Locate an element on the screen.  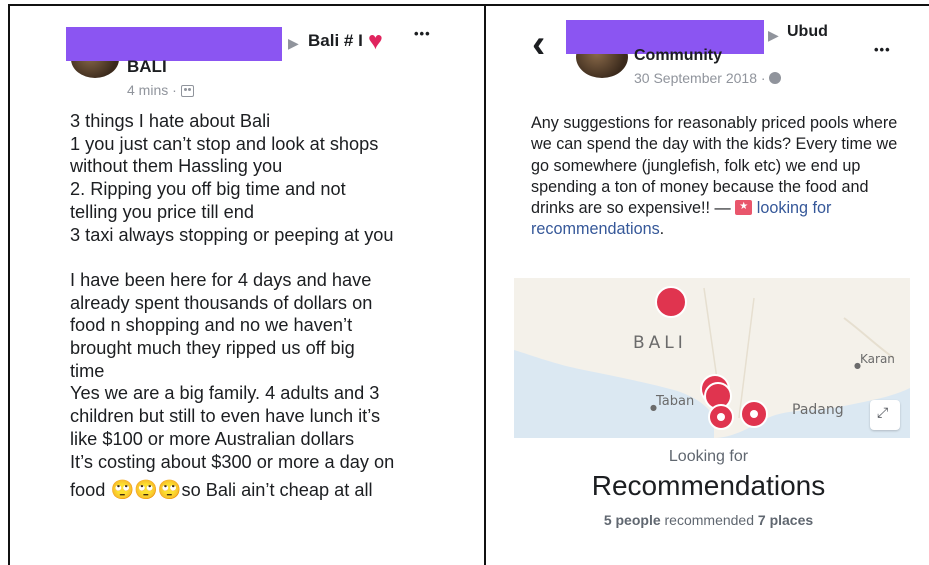
post-line: 3 taxi always stopping or peeping at you is located at coordinates (232, 234).